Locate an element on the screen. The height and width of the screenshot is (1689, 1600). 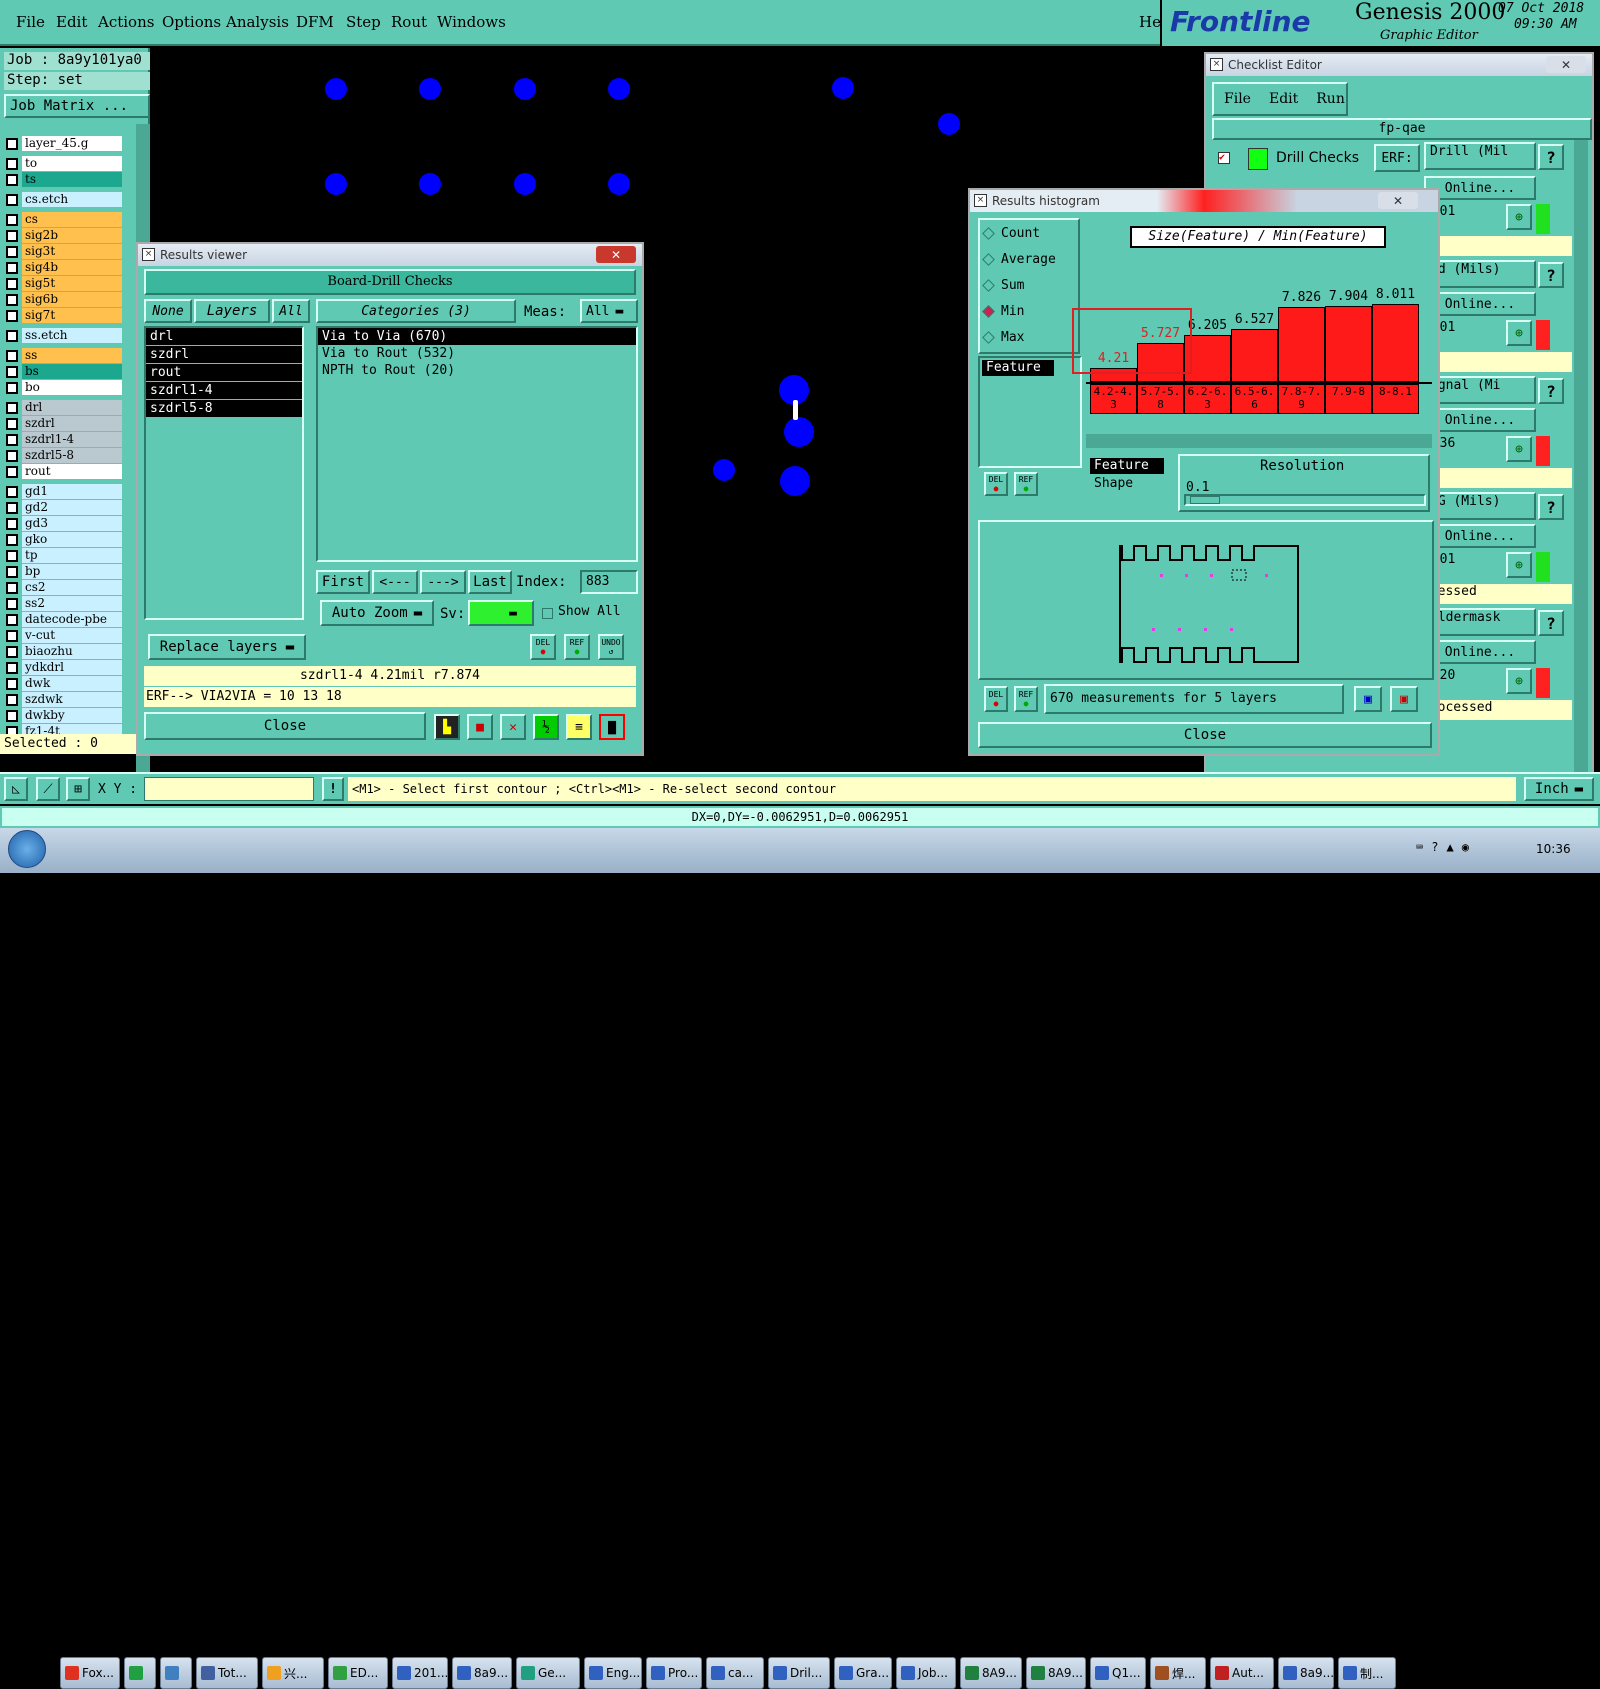
layer-row: ss is located at coordinates (64, 355).